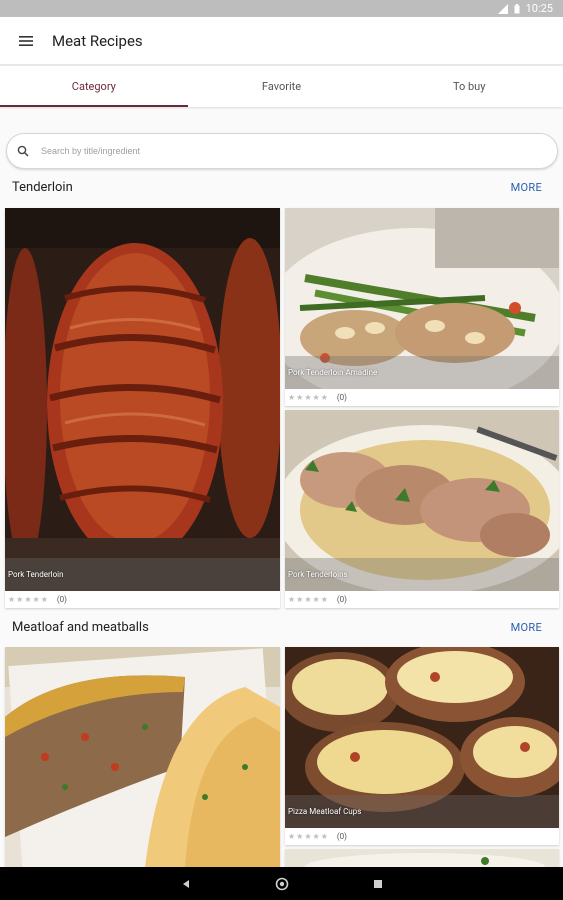  What do you see at coordinates (23, 151) in the screenshot?
I see `search-icon` at bounding box center [23, 151].